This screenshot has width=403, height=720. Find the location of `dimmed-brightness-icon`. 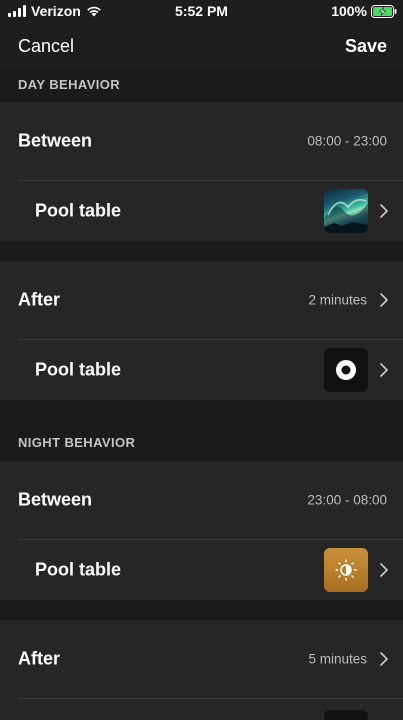

dimmed-brightness-icon is located at coordinates (346, 570).